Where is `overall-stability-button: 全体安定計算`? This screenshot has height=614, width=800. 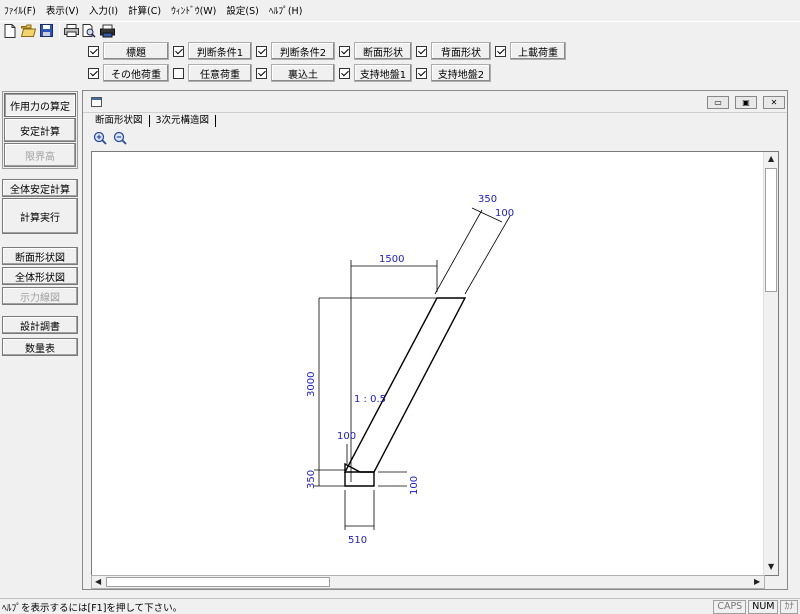 overall-stability-button: 全体安定計算 is located at coordinates (40, 188).